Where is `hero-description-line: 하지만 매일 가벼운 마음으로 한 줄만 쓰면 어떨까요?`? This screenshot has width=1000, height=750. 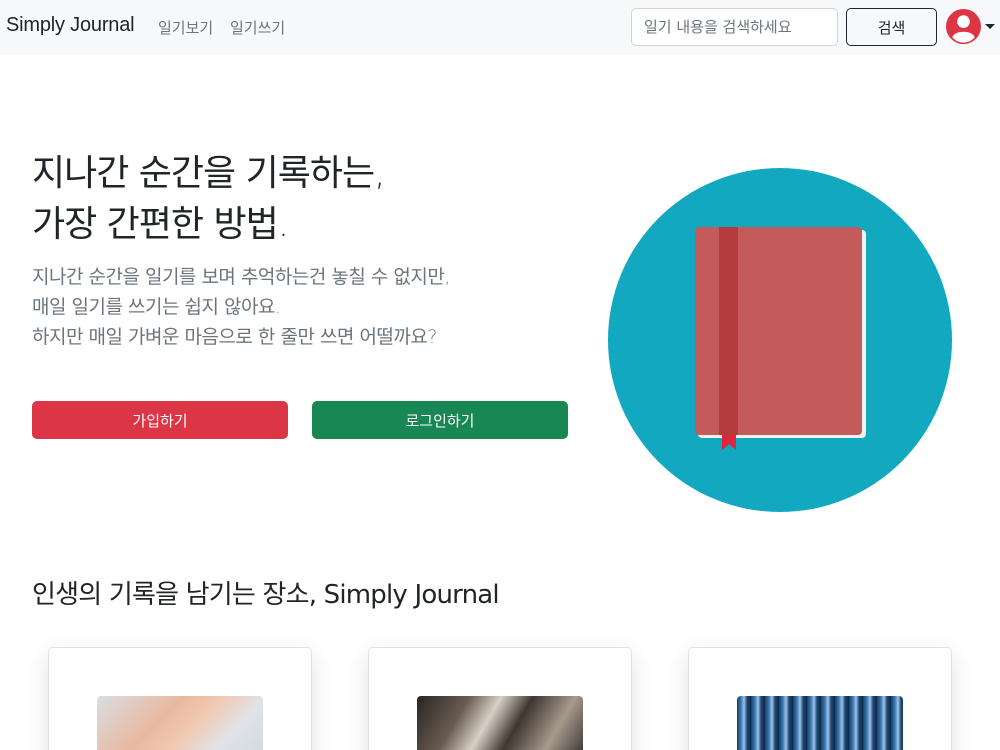
hero-description-line: 하지만 매일 가벼운 마음으로 한 줄만 쓰면 어떨까요? is located at coordinates (234, 337).